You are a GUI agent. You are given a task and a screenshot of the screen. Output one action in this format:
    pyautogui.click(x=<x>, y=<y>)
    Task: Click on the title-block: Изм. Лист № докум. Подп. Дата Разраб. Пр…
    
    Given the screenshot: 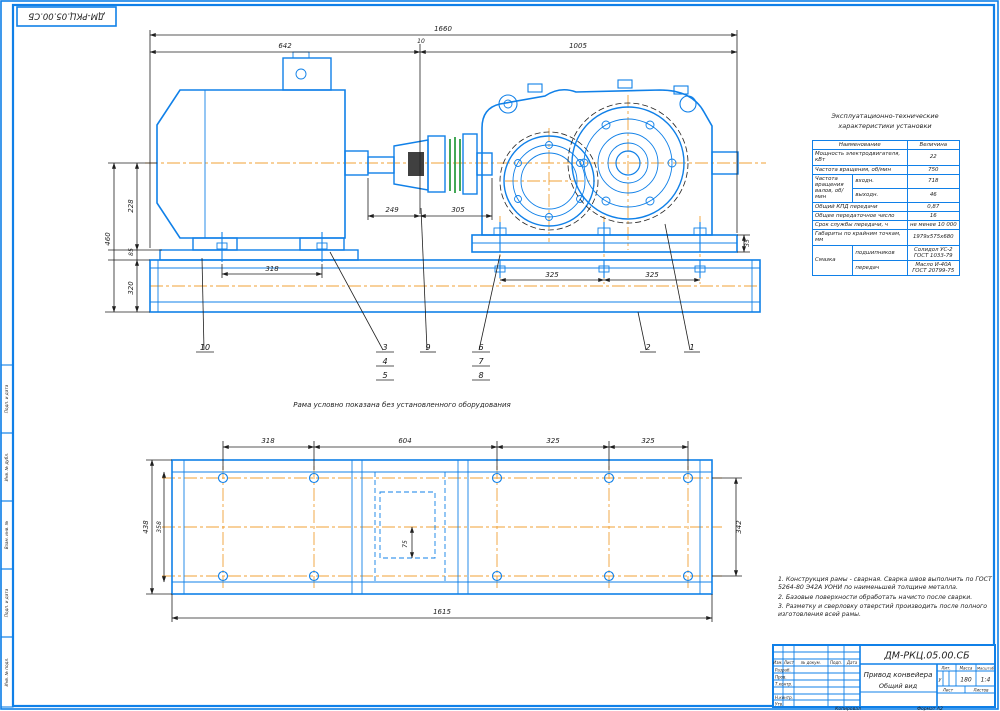 What is the action you would take?
    pyautogui.click(x=884, y=677)
    